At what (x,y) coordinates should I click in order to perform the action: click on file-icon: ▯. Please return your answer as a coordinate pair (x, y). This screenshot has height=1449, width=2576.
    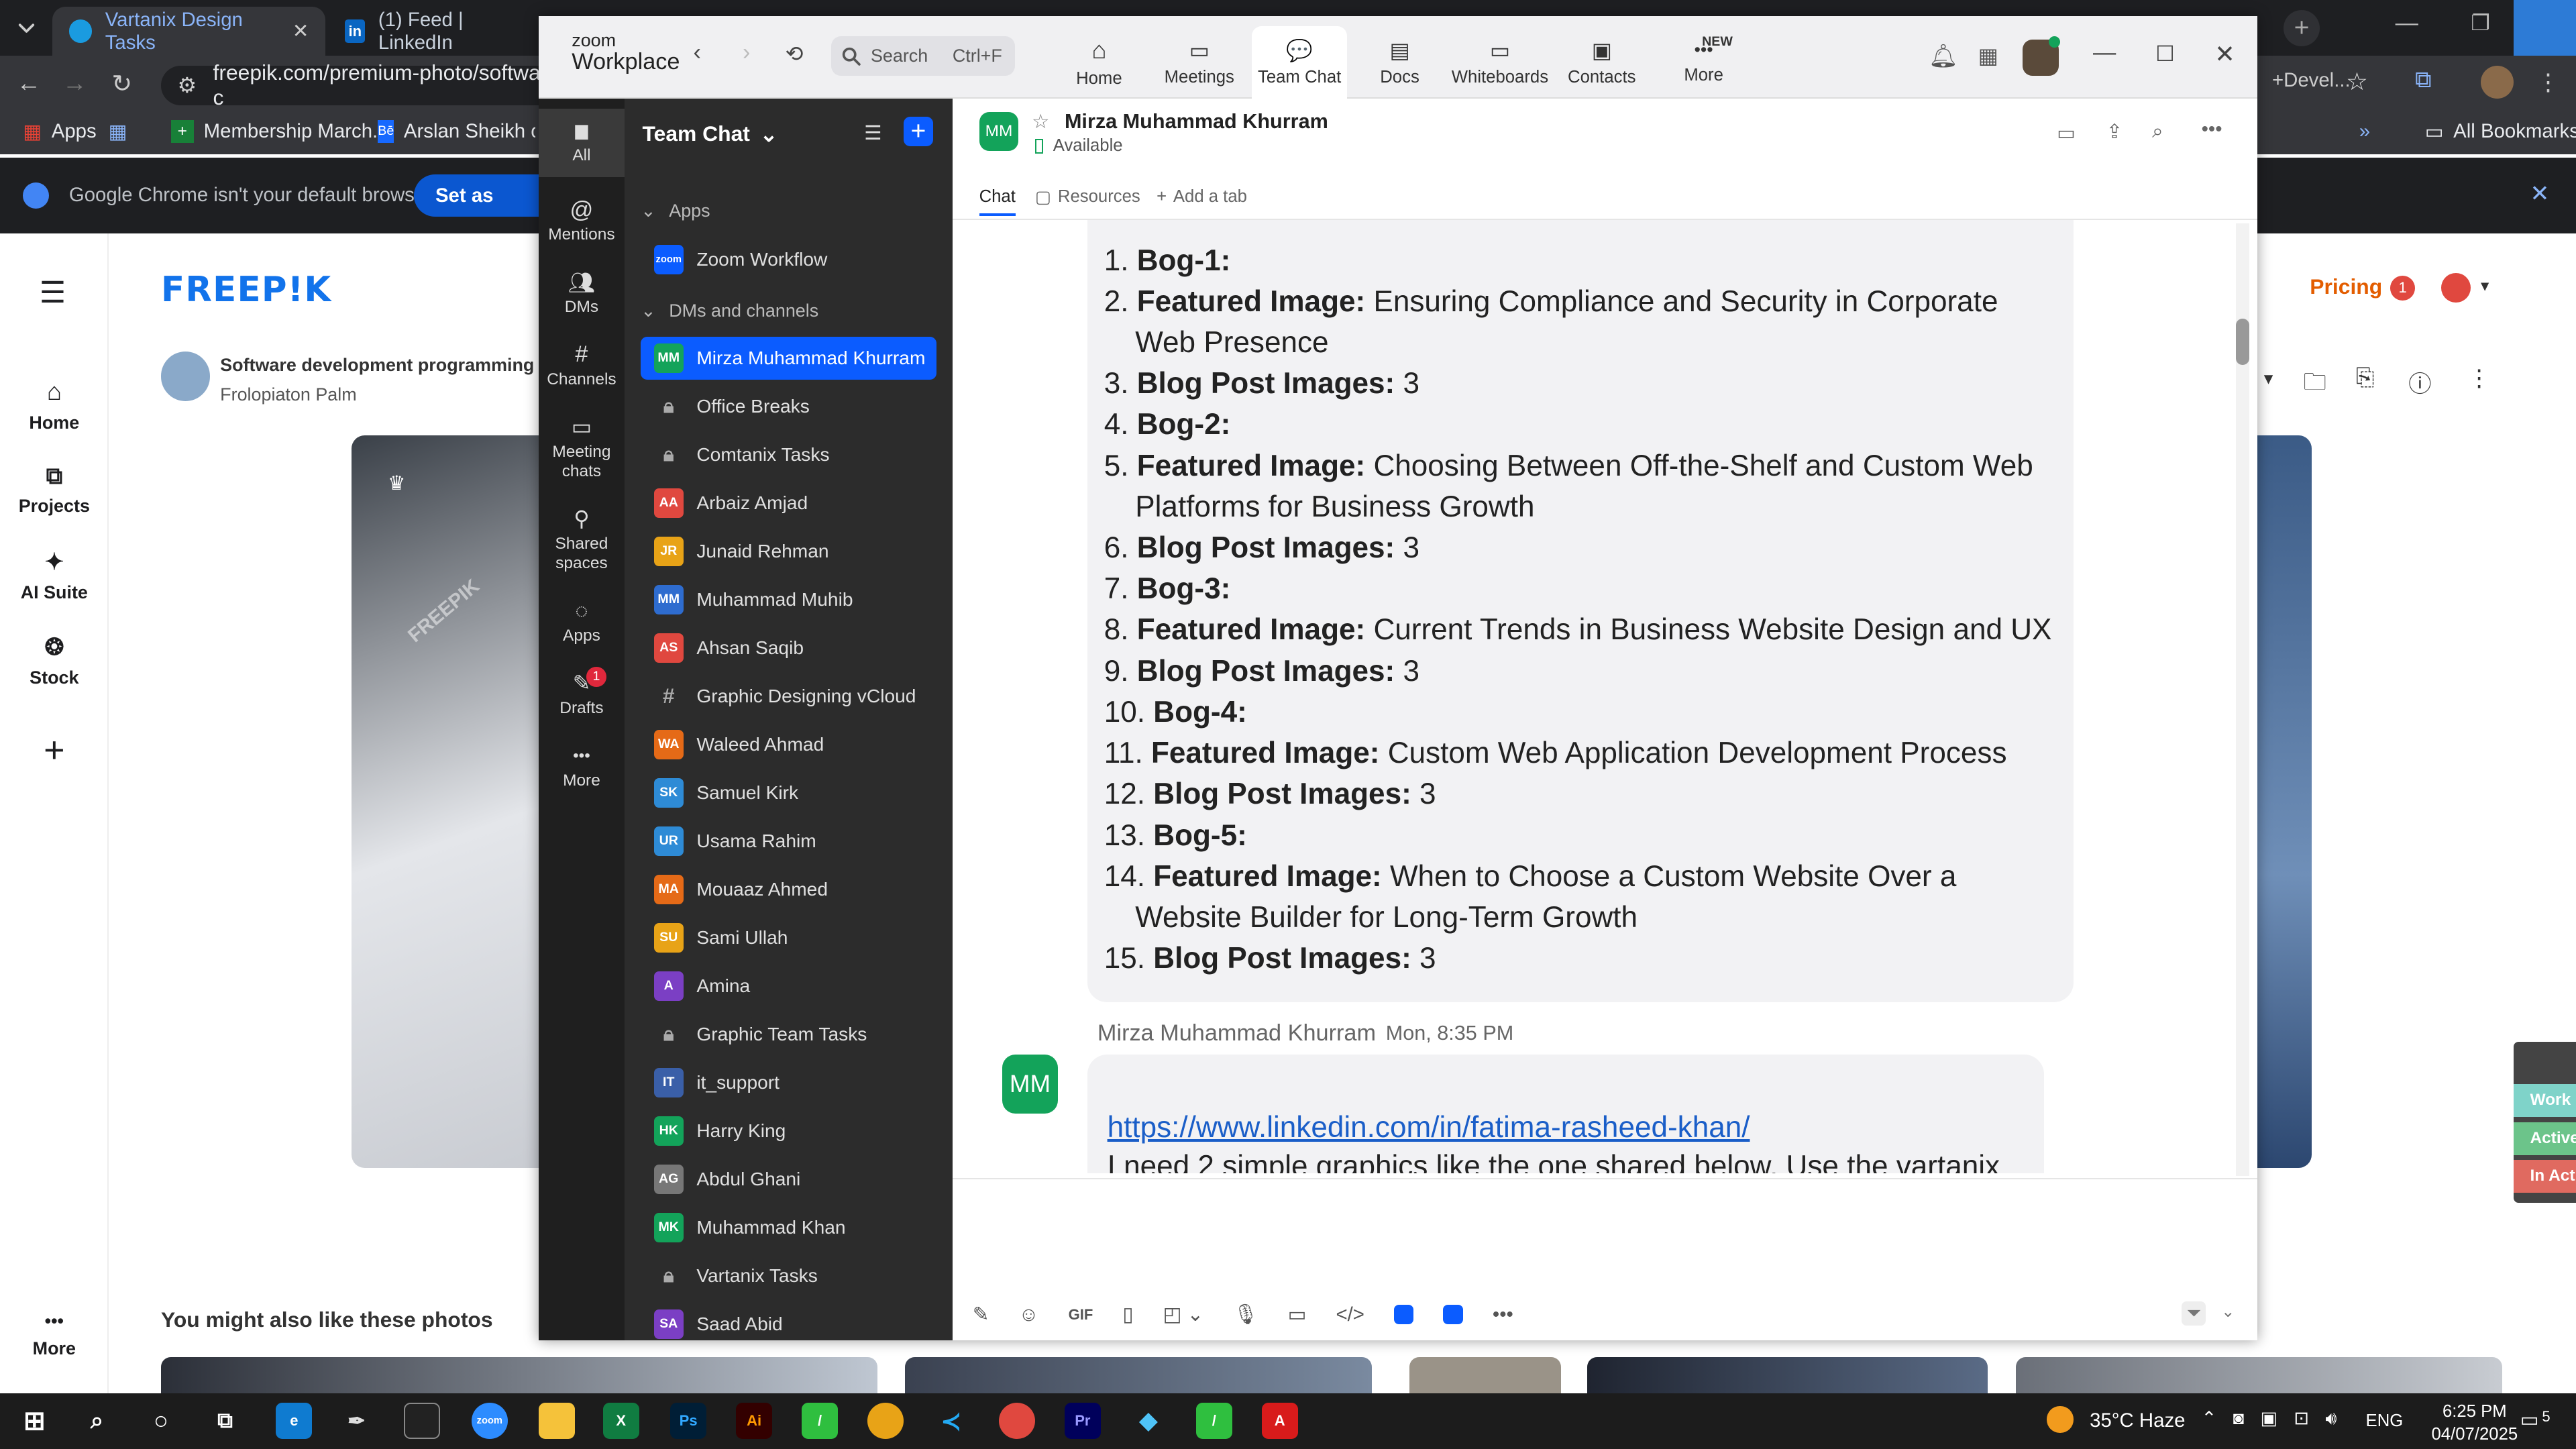
    Looking at the image, I should click on (1127, 1314).